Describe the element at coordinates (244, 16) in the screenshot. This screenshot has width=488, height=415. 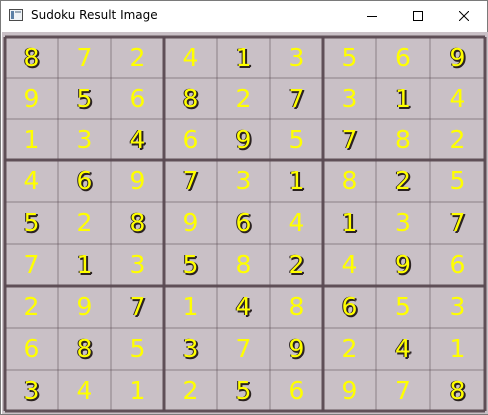
I see `title-bar: Sudoku Result Image` at that location.